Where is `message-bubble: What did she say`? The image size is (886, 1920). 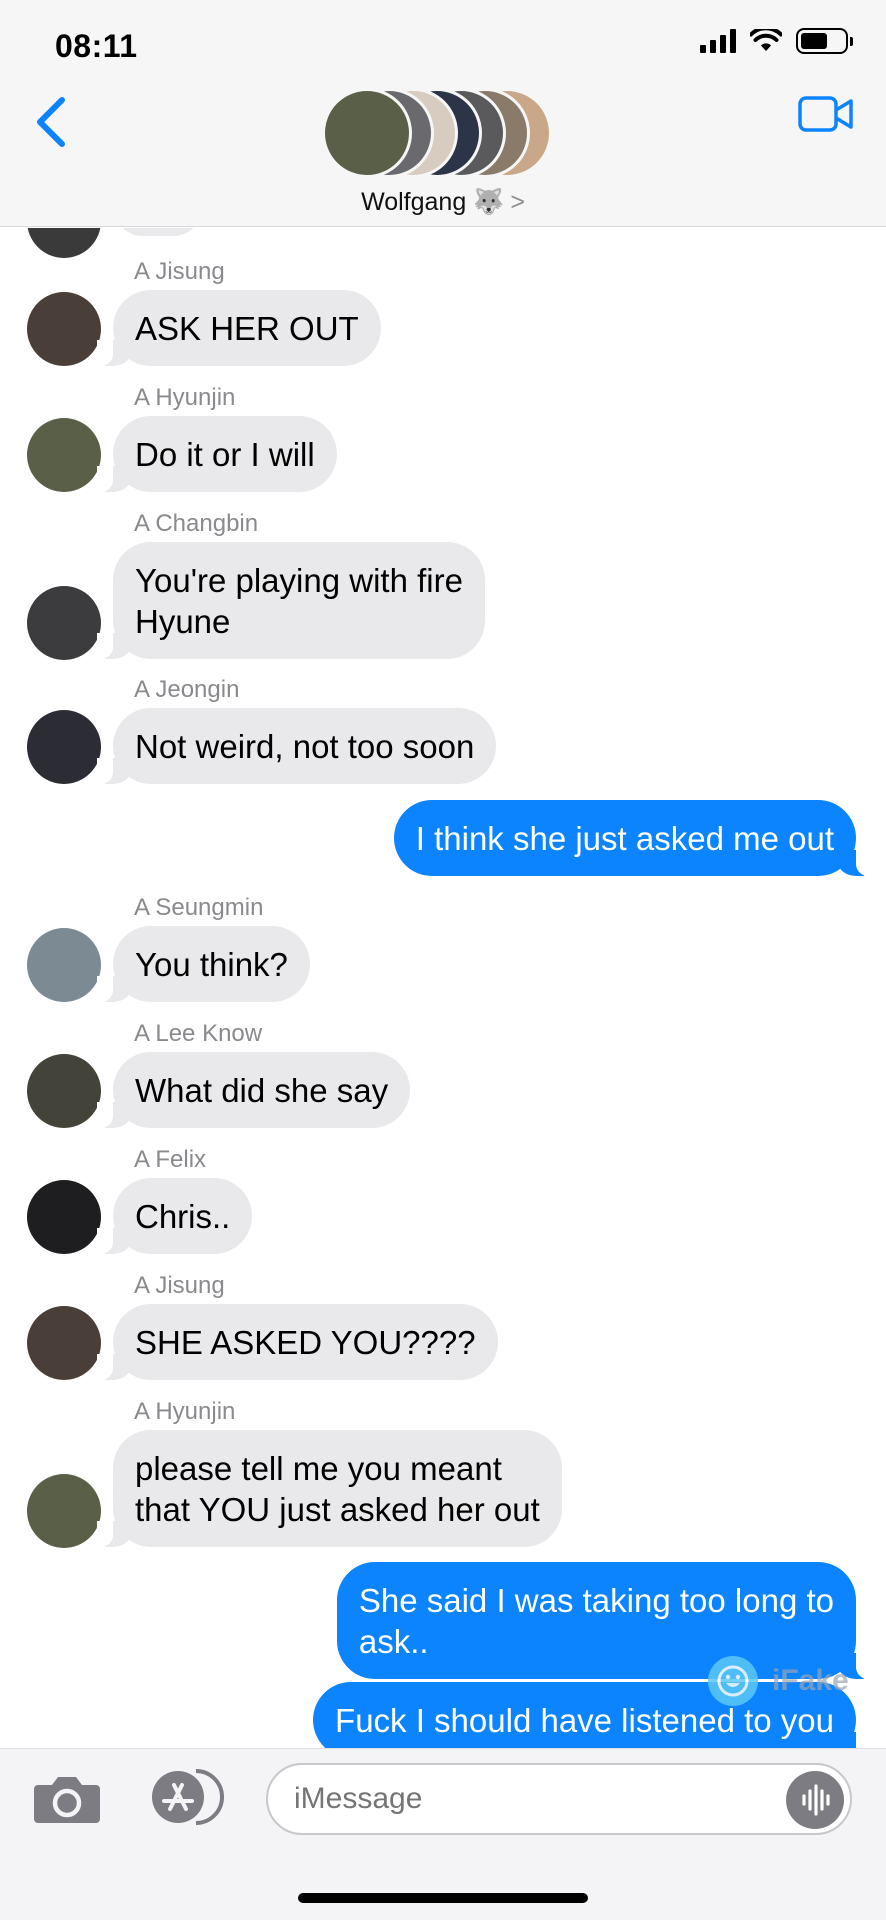
message-bubble: What did she say is located at coordinates (253, 1090).